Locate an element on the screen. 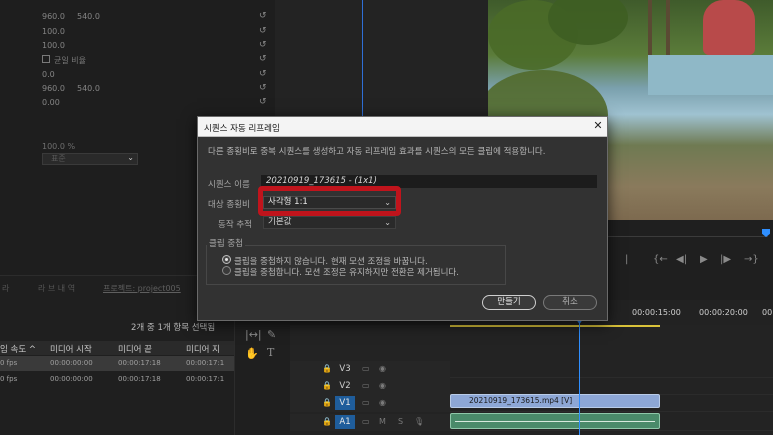 The height and width of the screenshot is (435, 773). clip-nesting-label: 클립 중첩 is located at coordinates (226, 243).